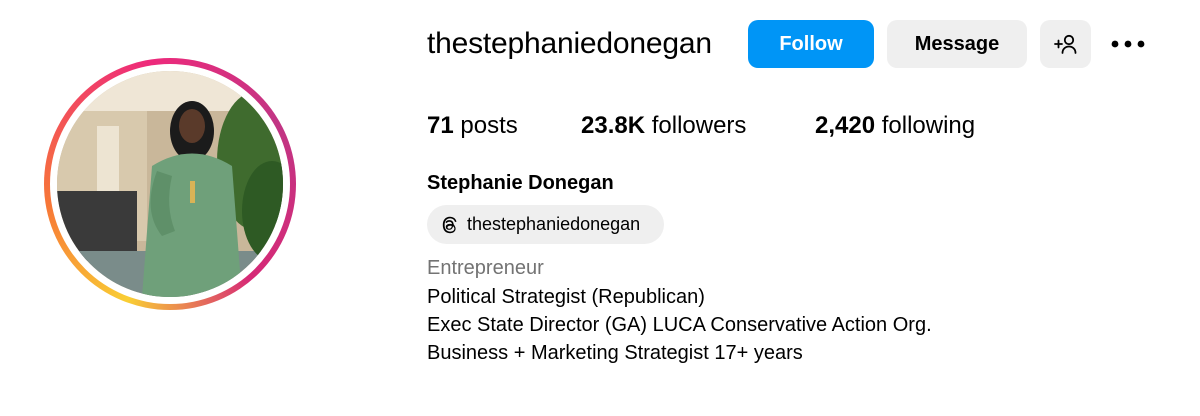  What do you see at coordinates (845, 125) in the screenshot?
I see `following-count: 2,420` at bounding box center [845, 125].